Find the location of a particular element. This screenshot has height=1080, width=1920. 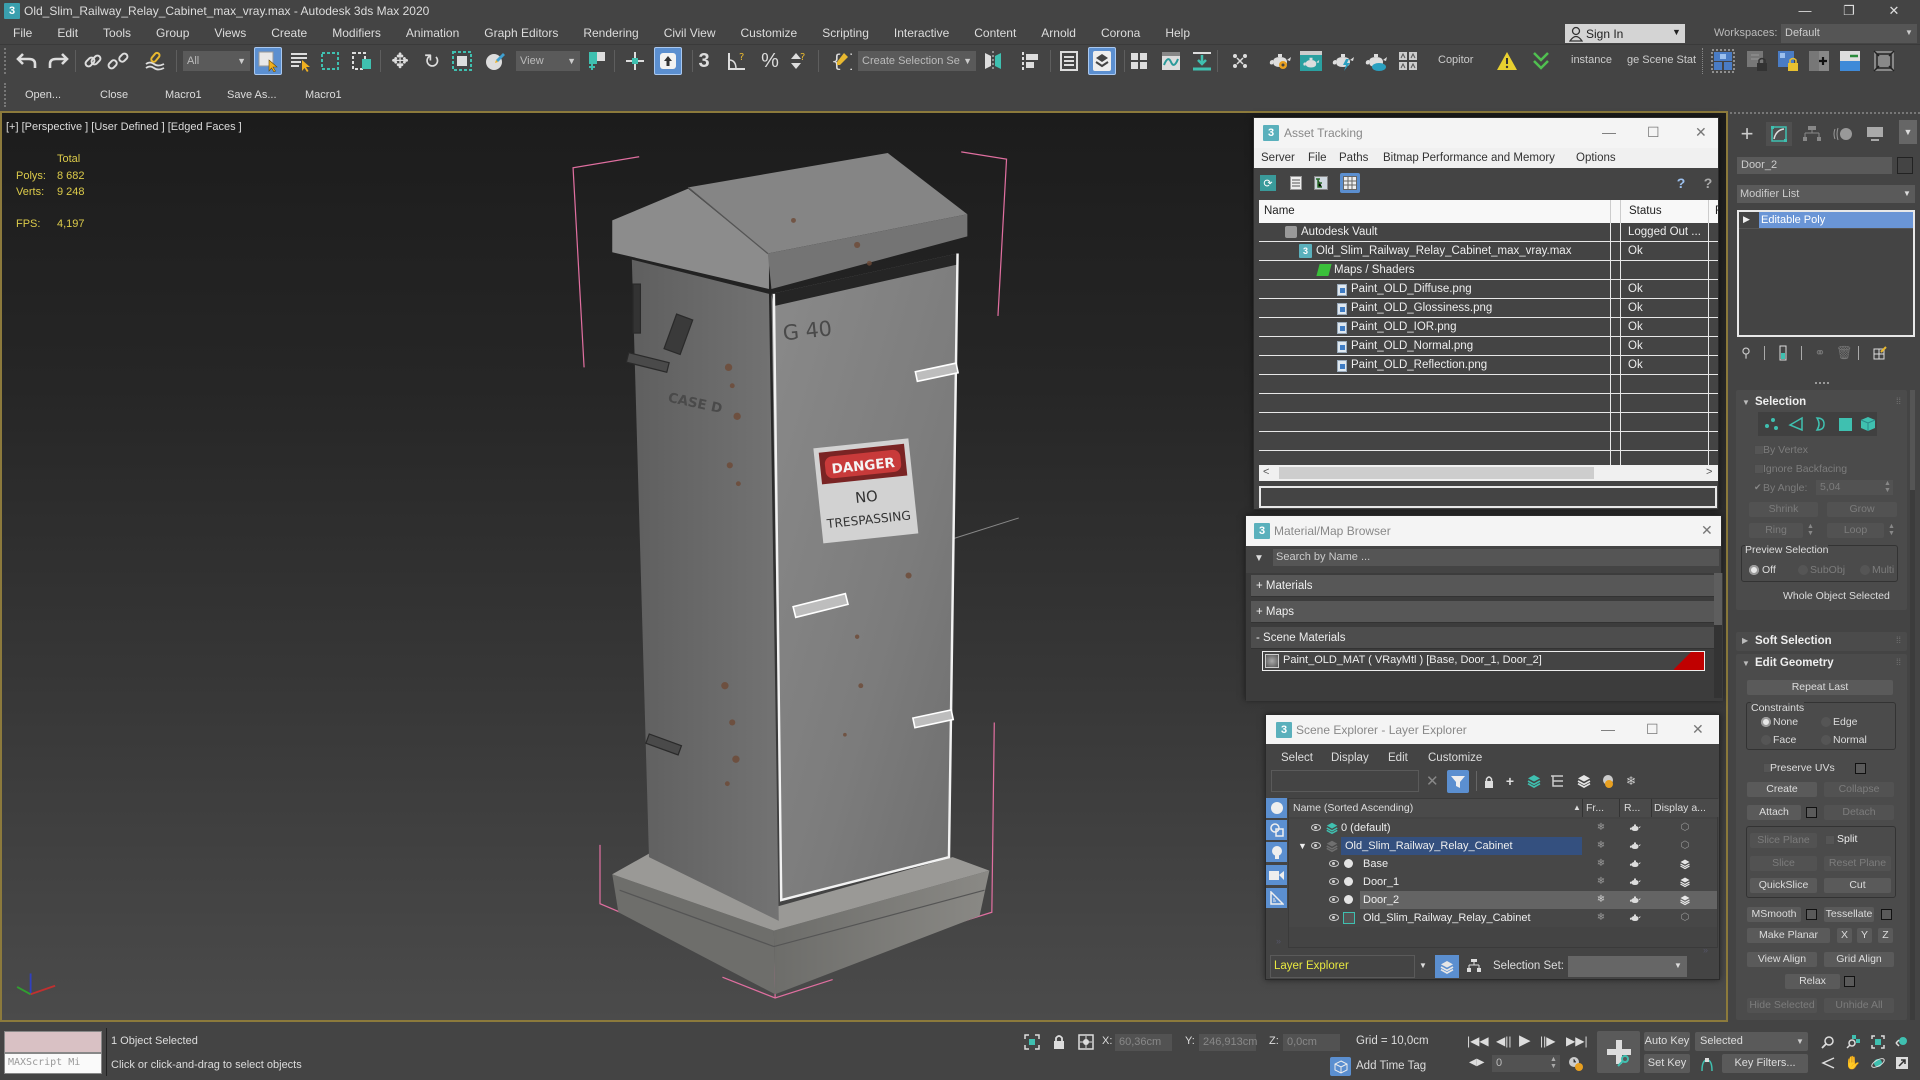

macro1-button-2: Macro1 is located at coordinates (323, 95).